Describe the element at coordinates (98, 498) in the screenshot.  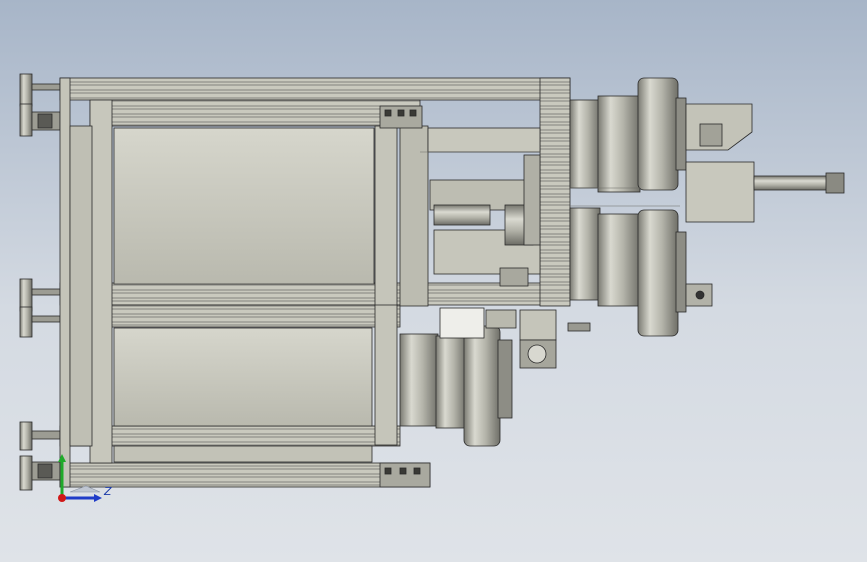
I see `z-axis-arrow` at that location.